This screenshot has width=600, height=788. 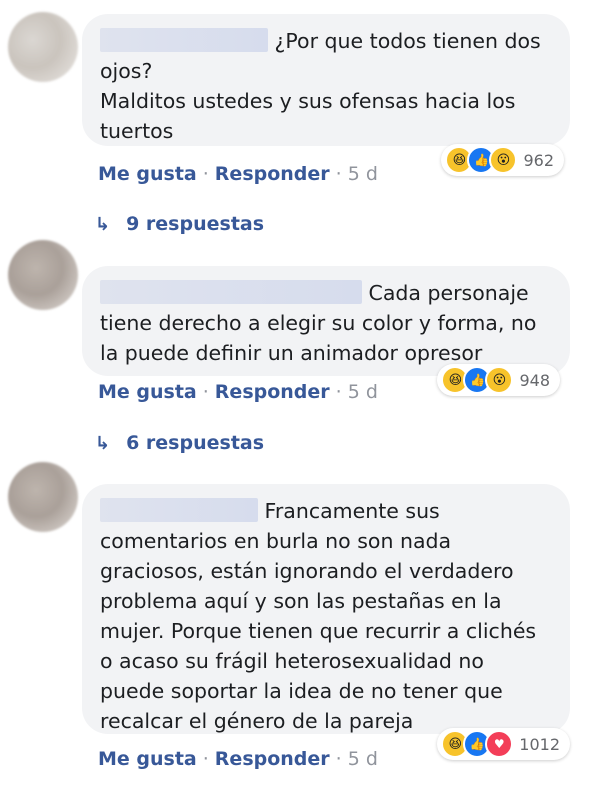 I want to click on replies-count-label: 6 respuestas, so click(x=195, y=443).